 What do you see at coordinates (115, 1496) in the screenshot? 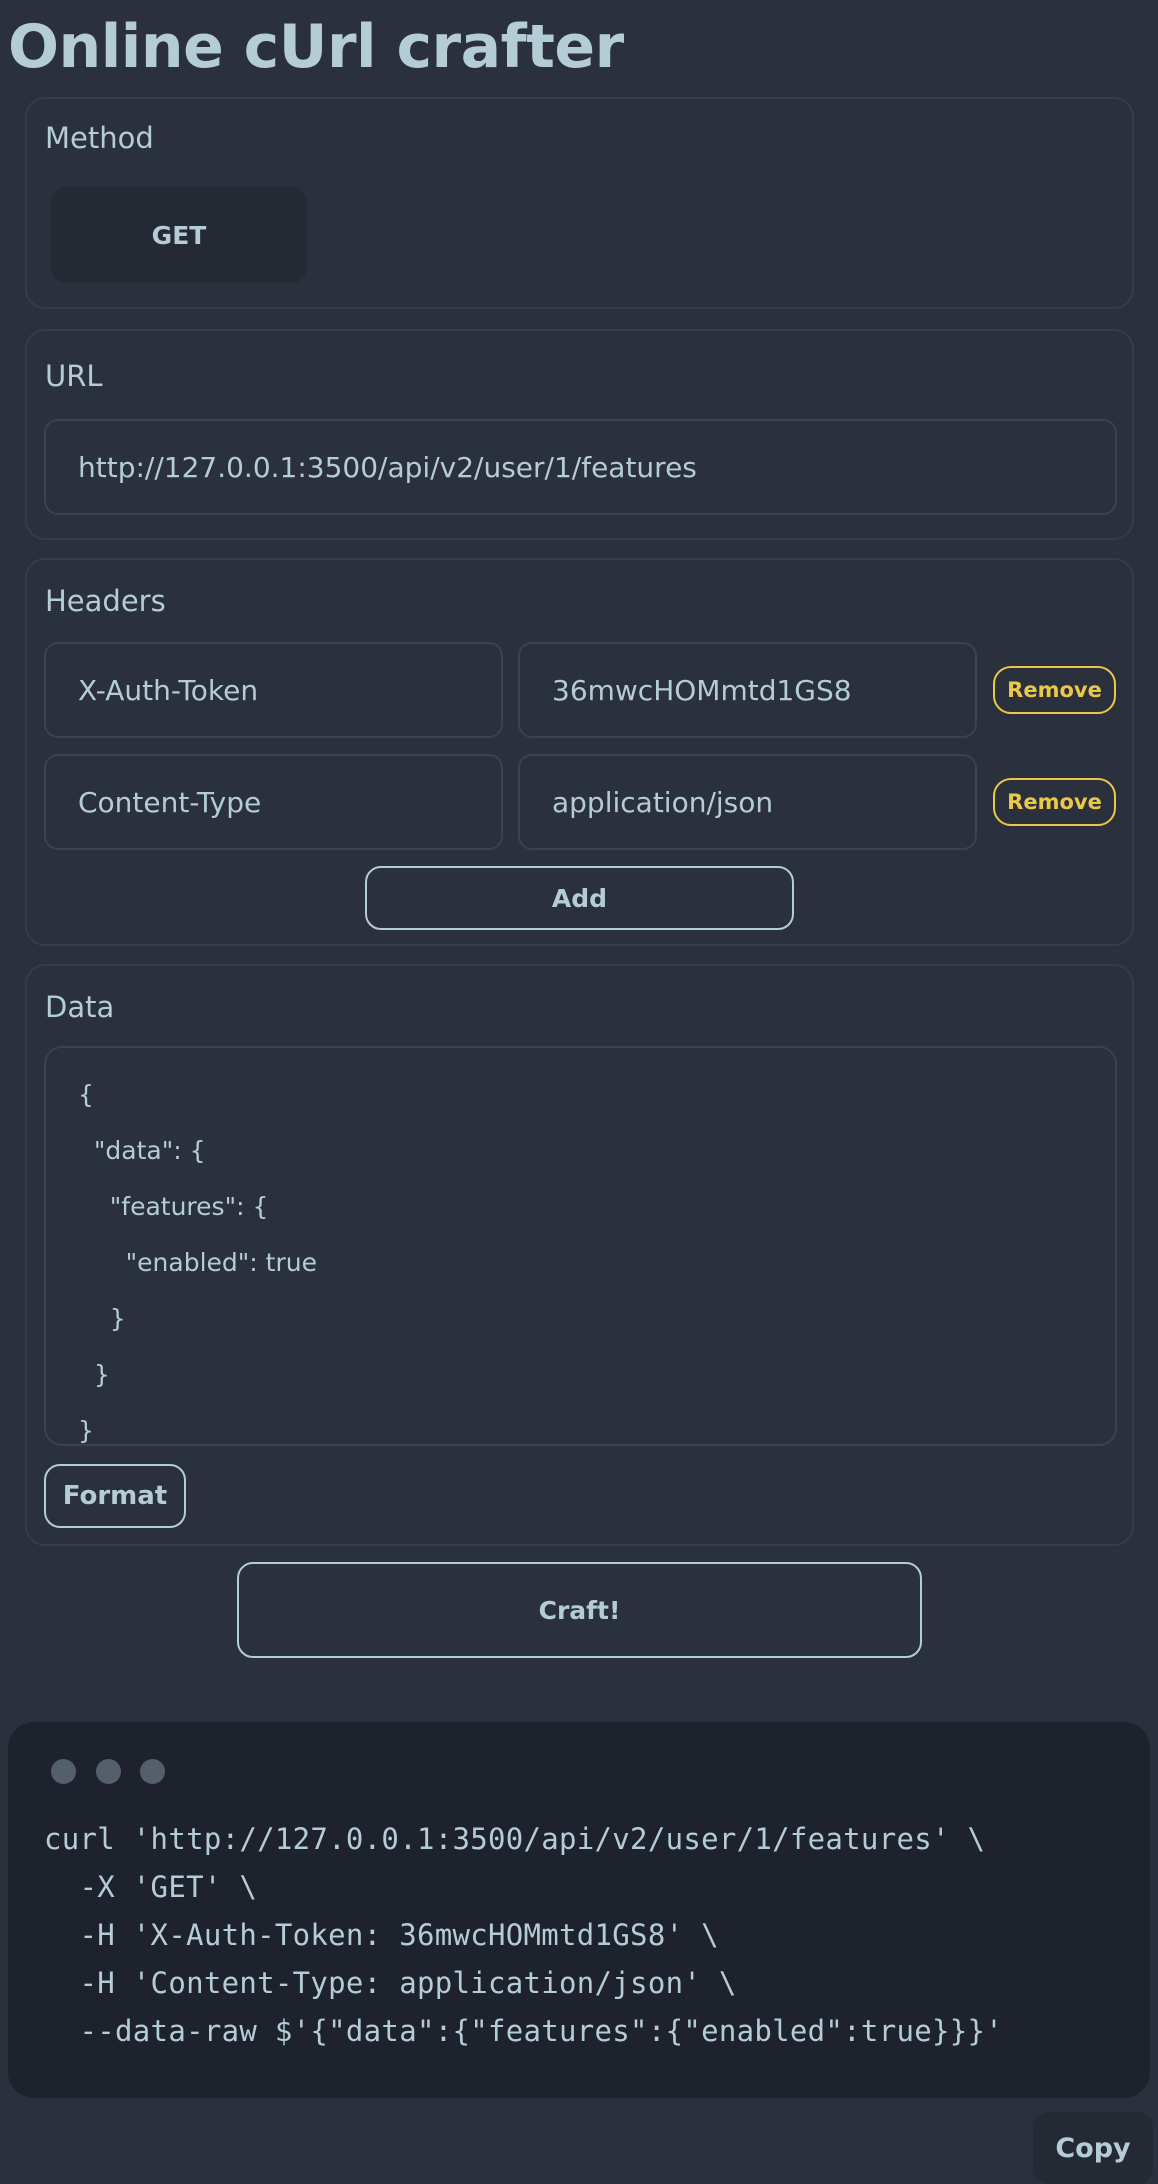
I see `format-button: Format` at bounding box center [115, 1496].